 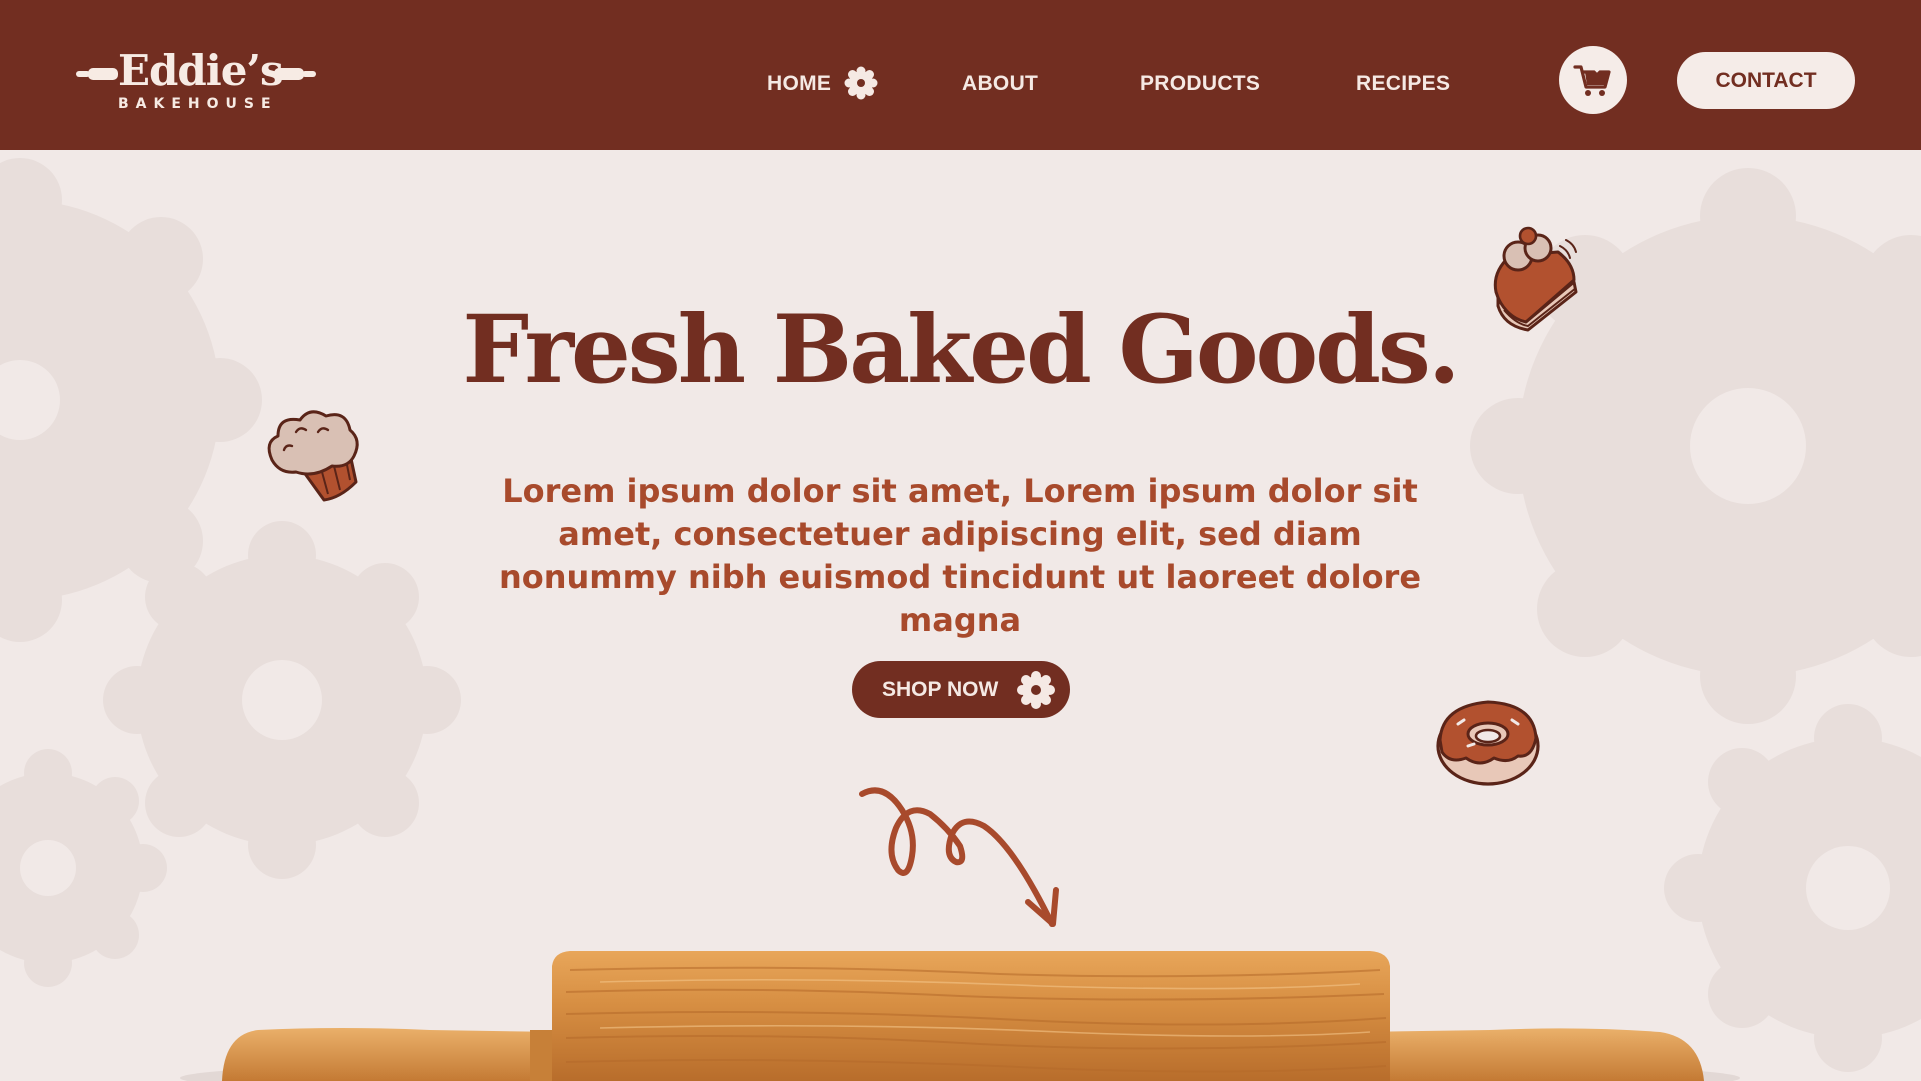 I want to click on muffin-icon, so click(x=313, y=456).